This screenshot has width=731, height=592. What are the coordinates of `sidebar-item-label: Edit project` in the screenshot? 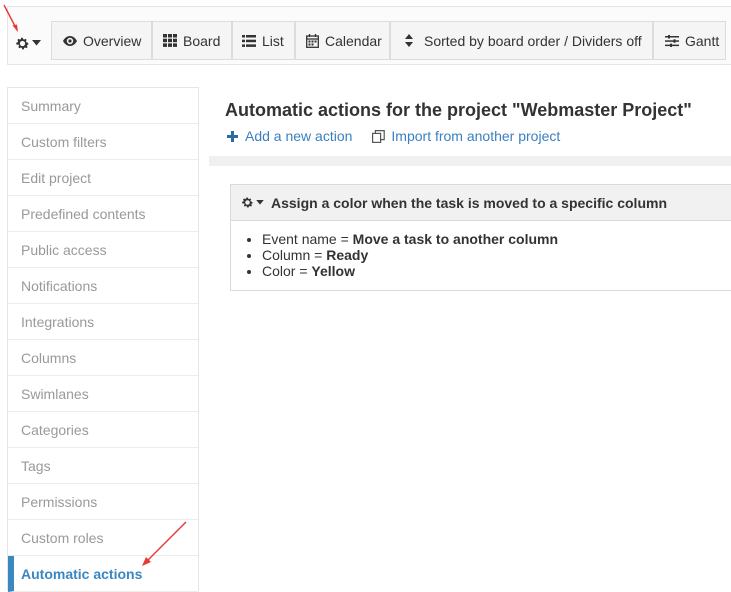 It's located at (56, 177).